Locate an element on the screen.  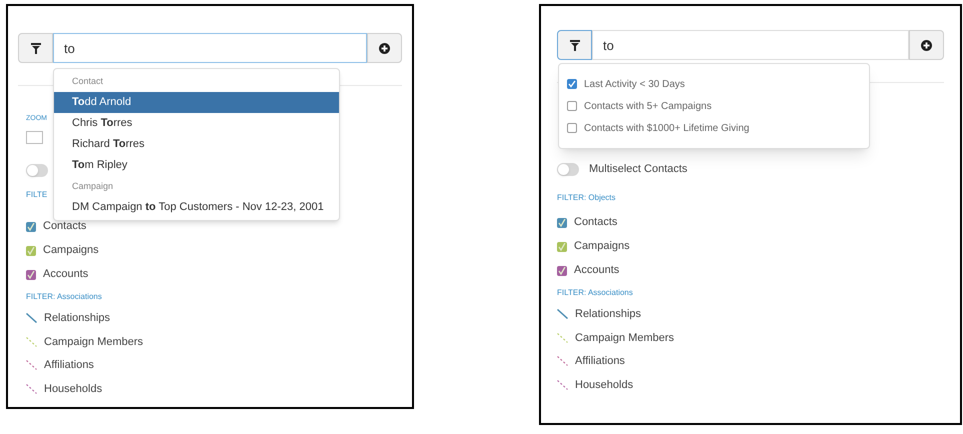
suggestion-item: DM Campaign to Top Customers - Nov 12-23, 2001 is located at coordinates (196, 207).